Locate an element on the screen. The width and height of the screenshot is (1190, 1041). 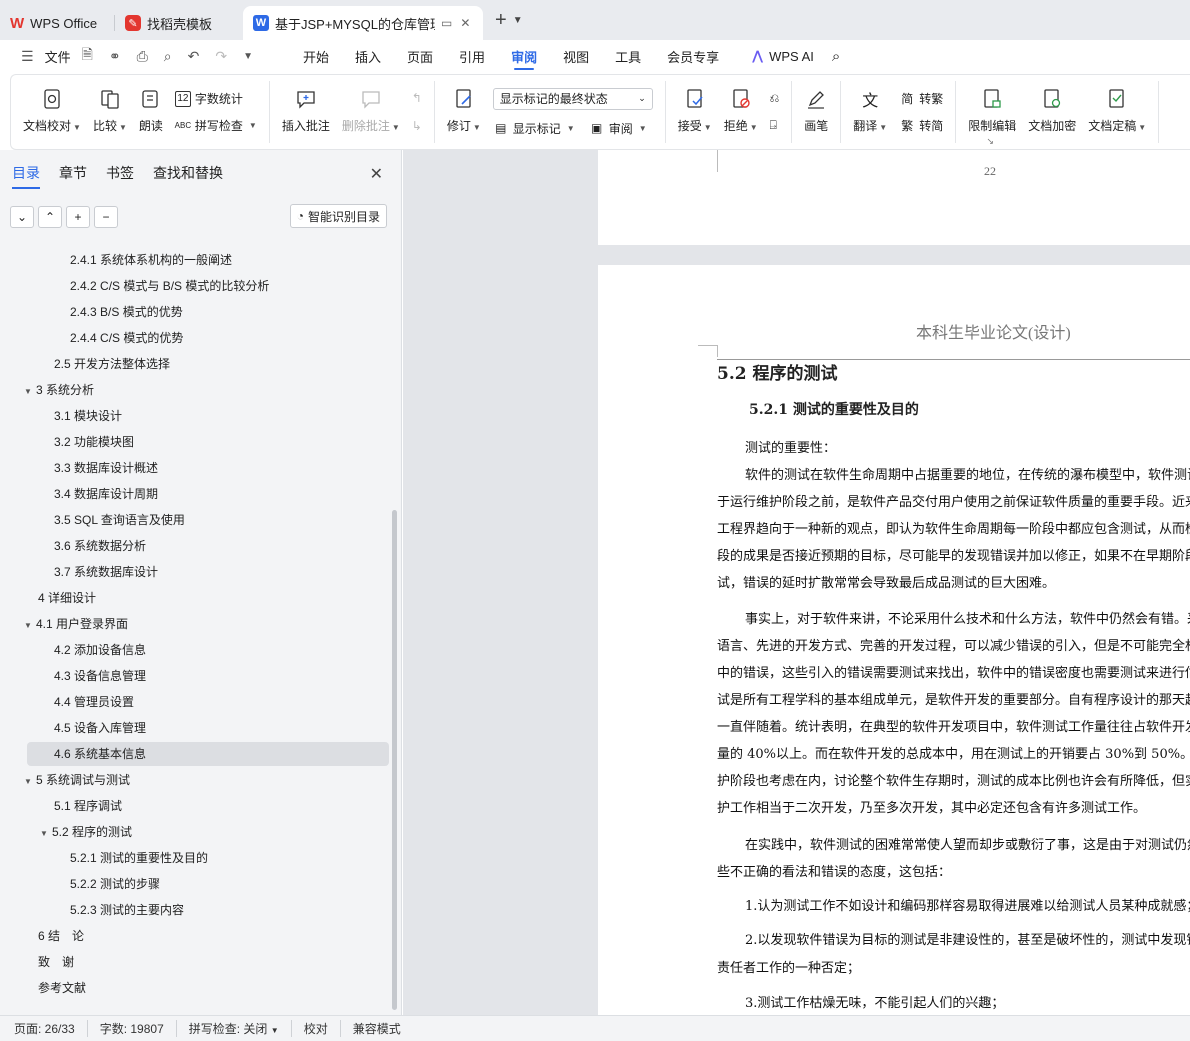
next-change-icon: ⍈ is located at coordinates (775, 125).